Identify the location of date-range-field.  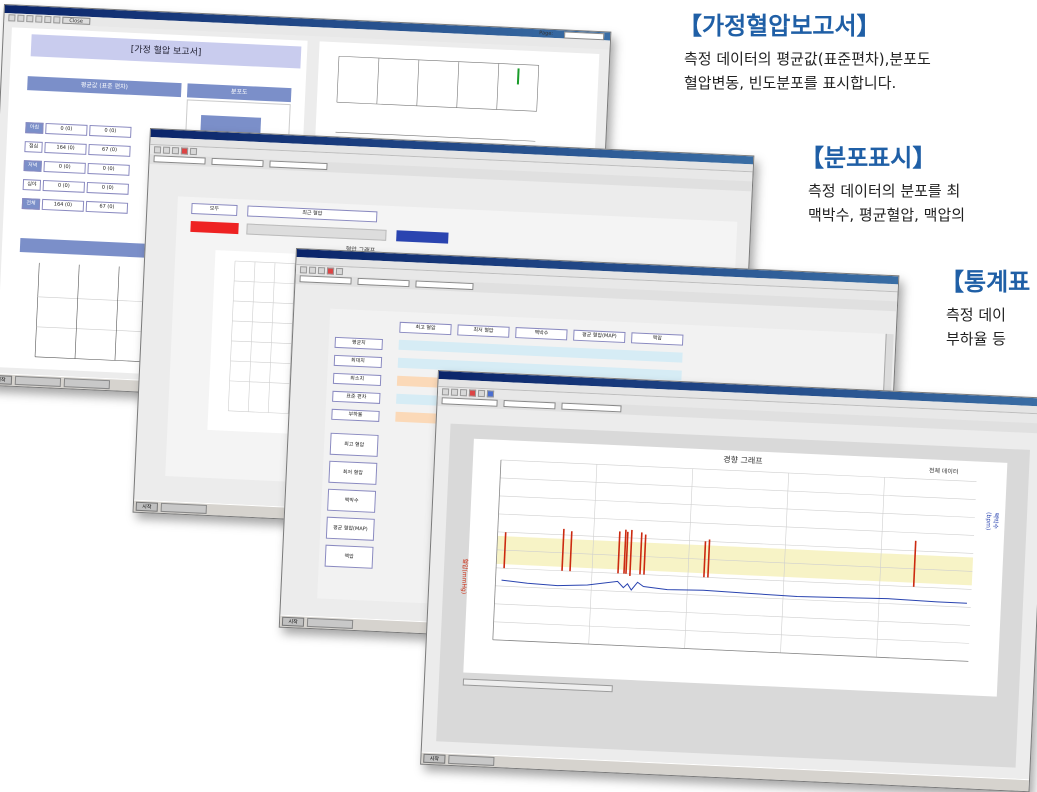
(316, 232).